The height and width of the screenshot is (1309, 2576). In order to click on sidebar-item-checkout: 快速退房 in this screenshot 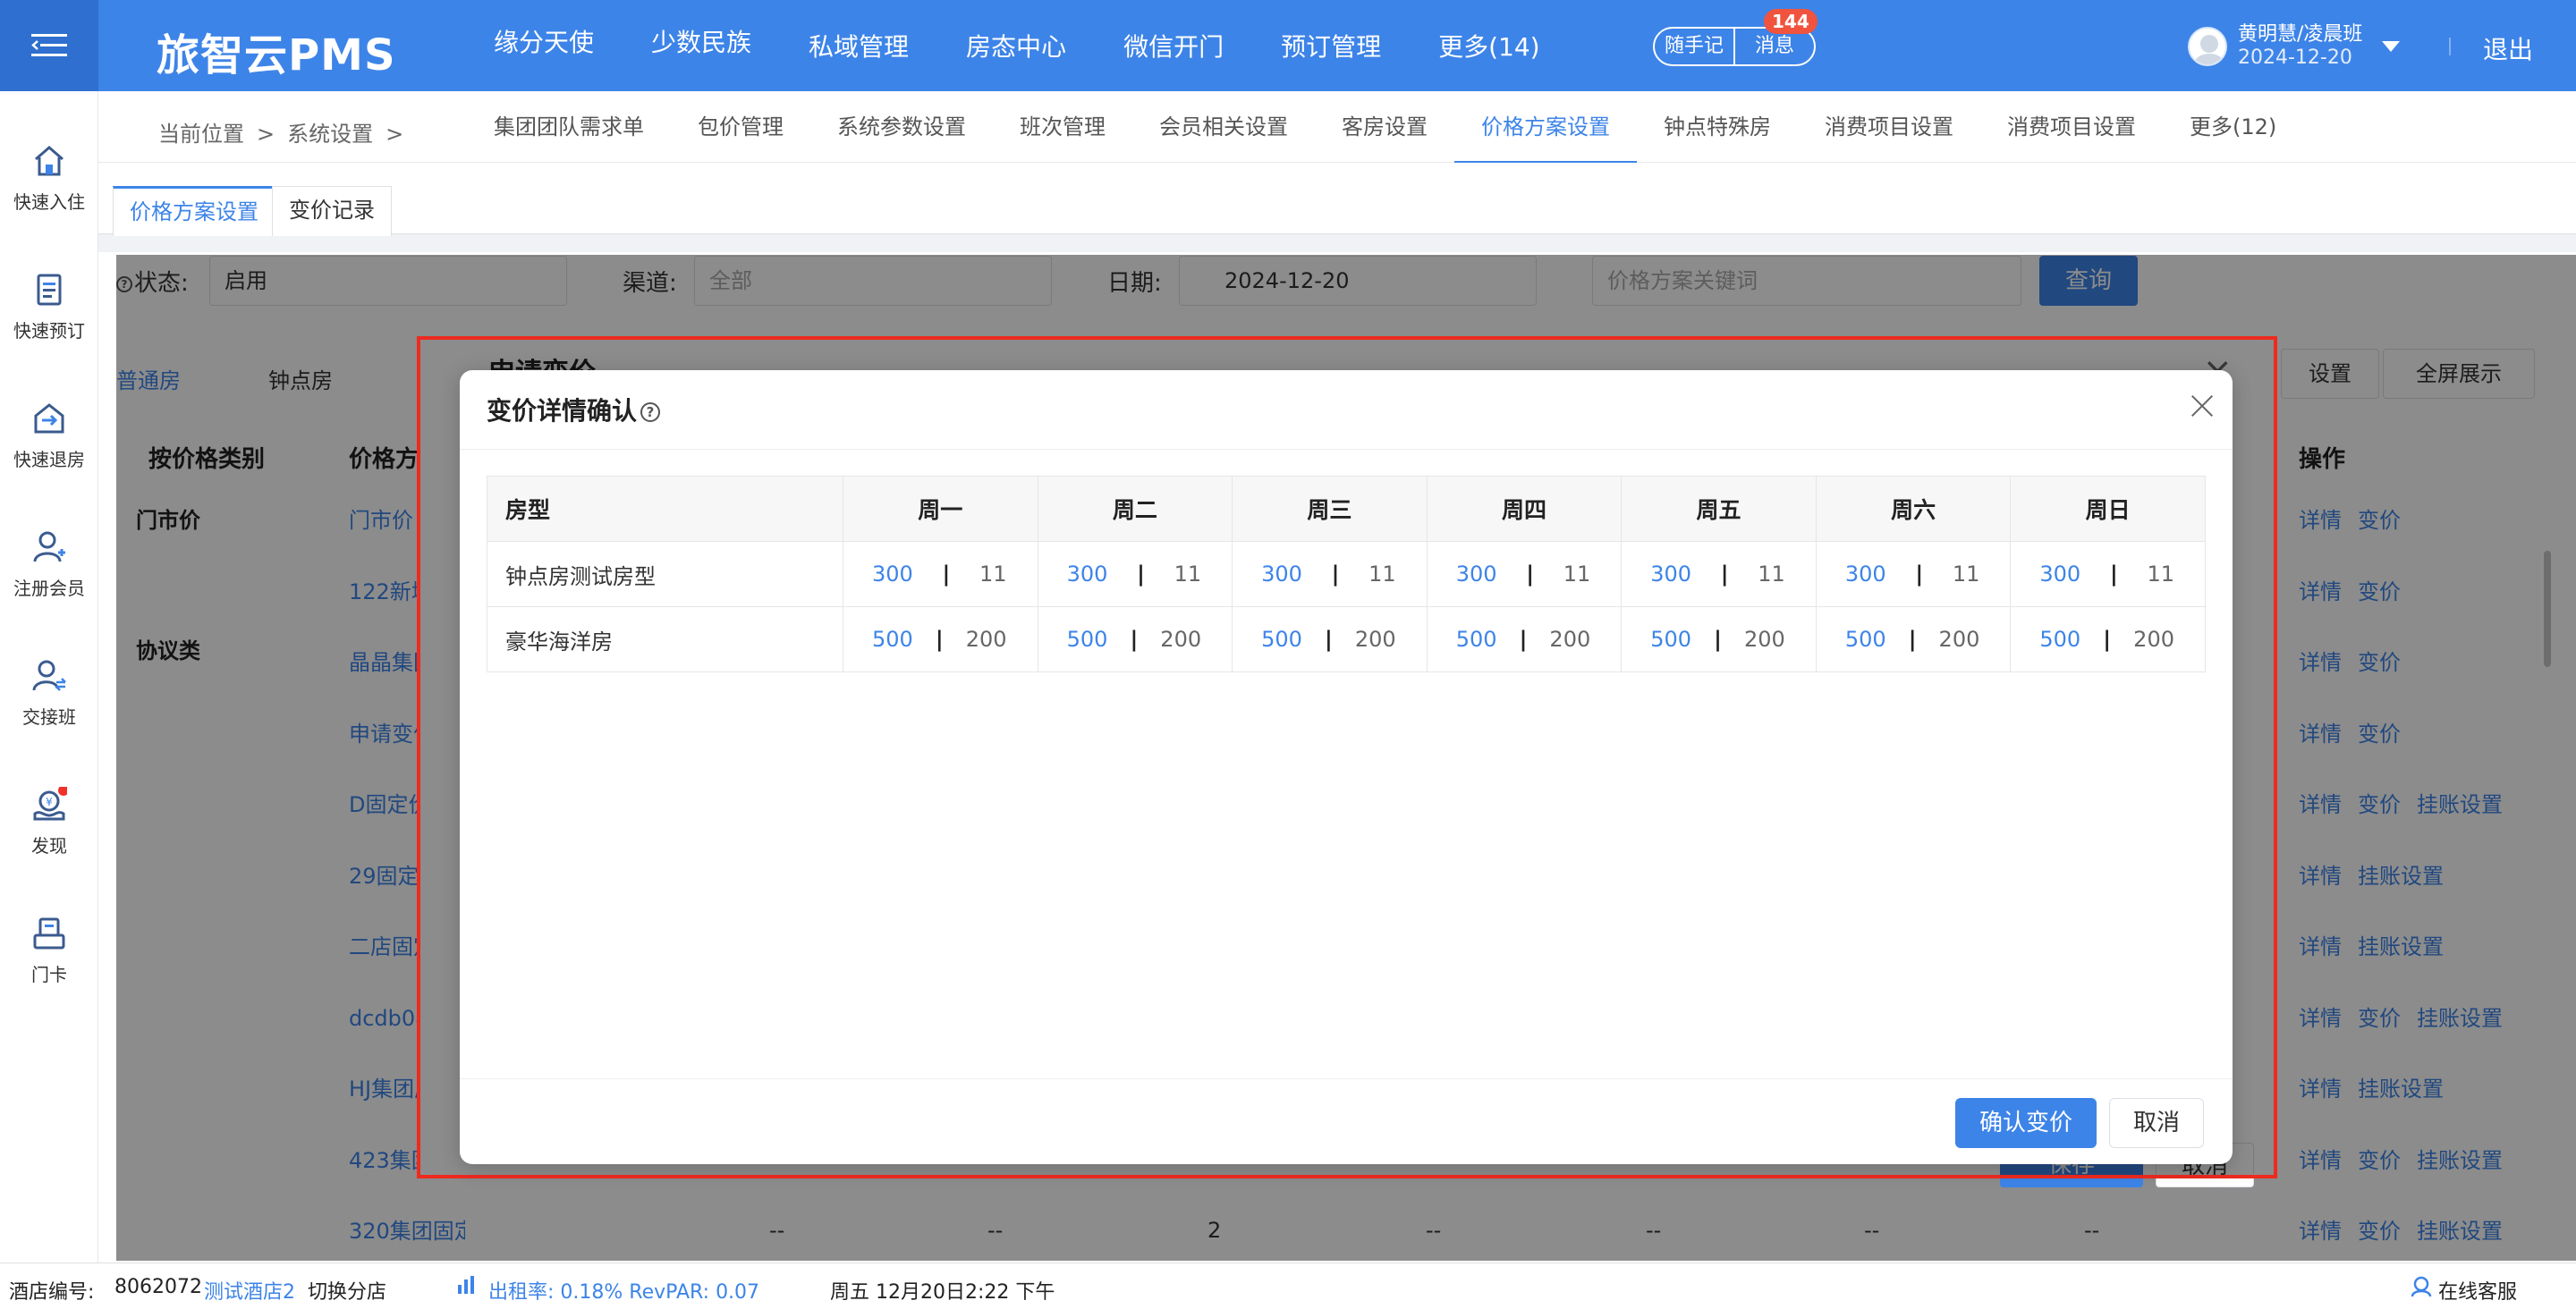, I will do `click(49, 436)`.